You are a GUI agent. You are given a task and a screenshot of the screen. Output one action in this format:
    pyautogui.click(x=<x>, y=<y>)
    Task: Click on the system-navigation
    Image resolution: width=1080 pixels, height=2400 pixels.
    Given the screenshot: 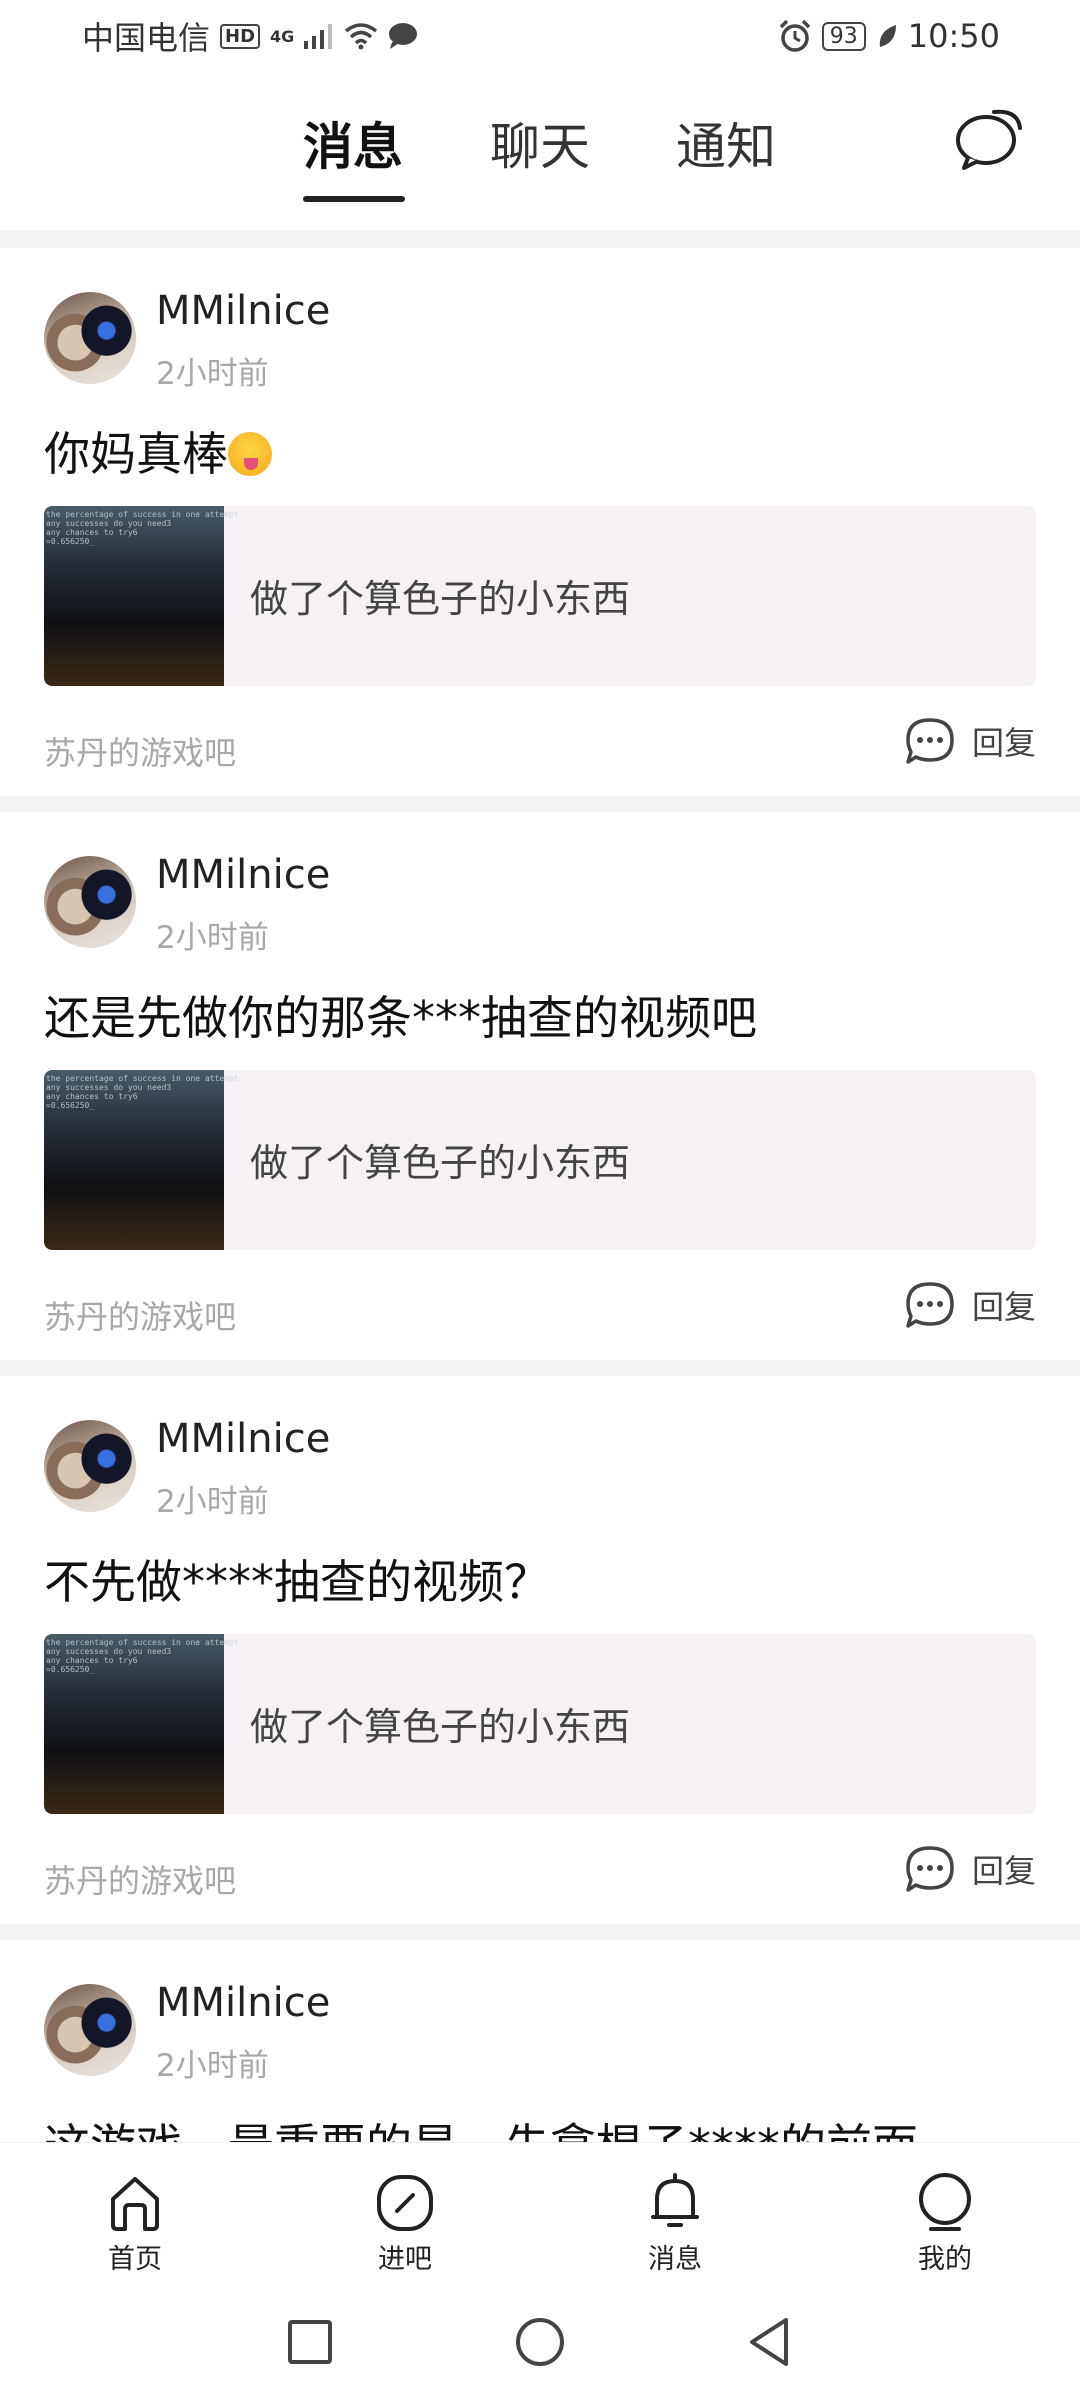 What is the action you would take?
    pyautogui.click(x=540, y=2346)
    